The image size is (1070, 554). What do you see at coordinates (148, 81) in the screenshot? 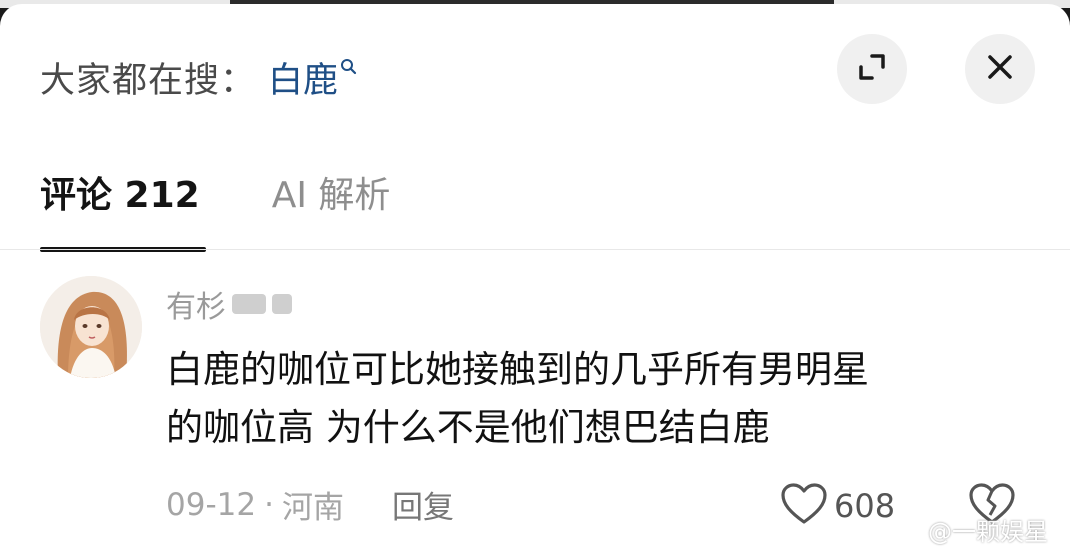
I see `trending-search-prefix: 大家都在搜：` at bounding box center [148, 81].